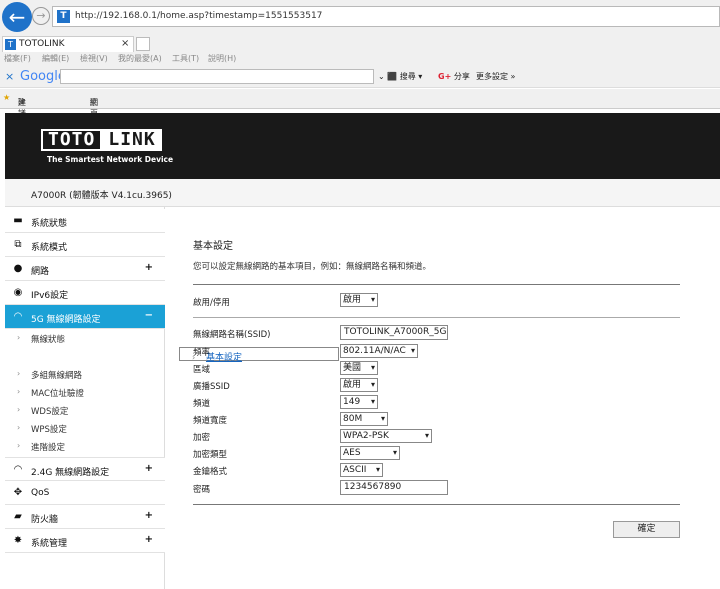 The width and height of the screenshot is (720, 589). I want to click on band-label: 頻率, so click(202, 353).